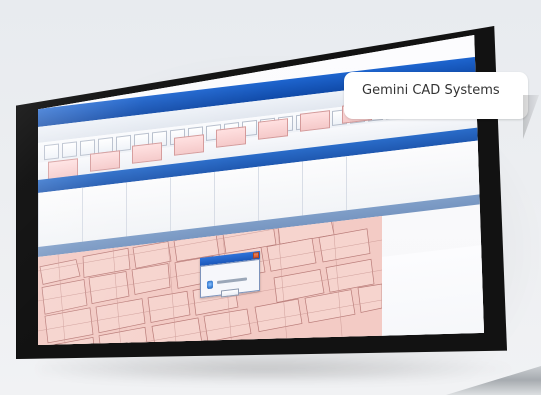 The image size is (541, 395). What do you see at coordinates (369, 298) in the screenshot?
I see `nest-piece` at bounding box center [369, 298].